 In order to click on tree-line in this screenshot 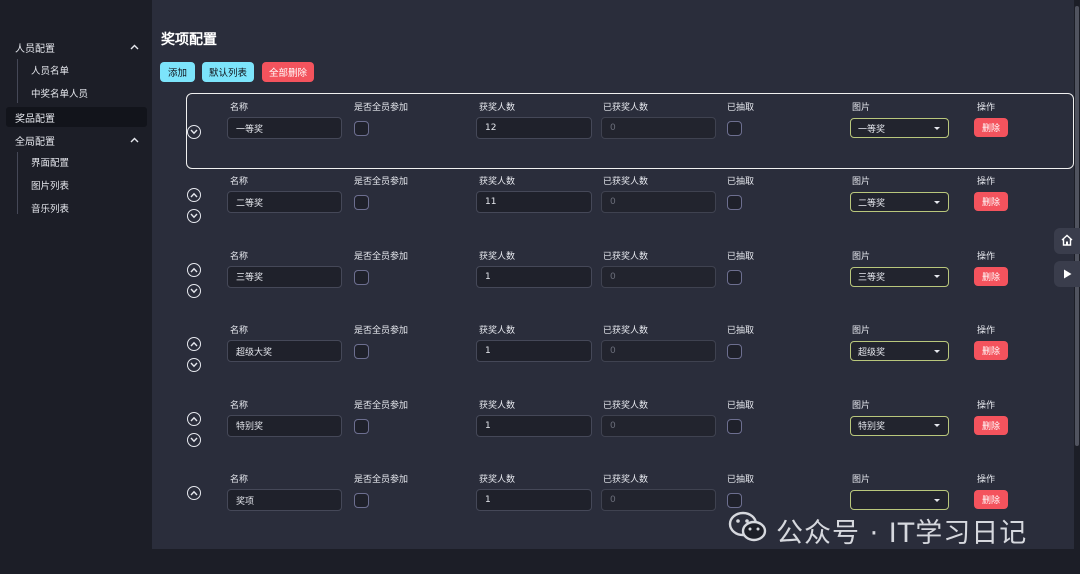, I will do `click(17, 183)`.